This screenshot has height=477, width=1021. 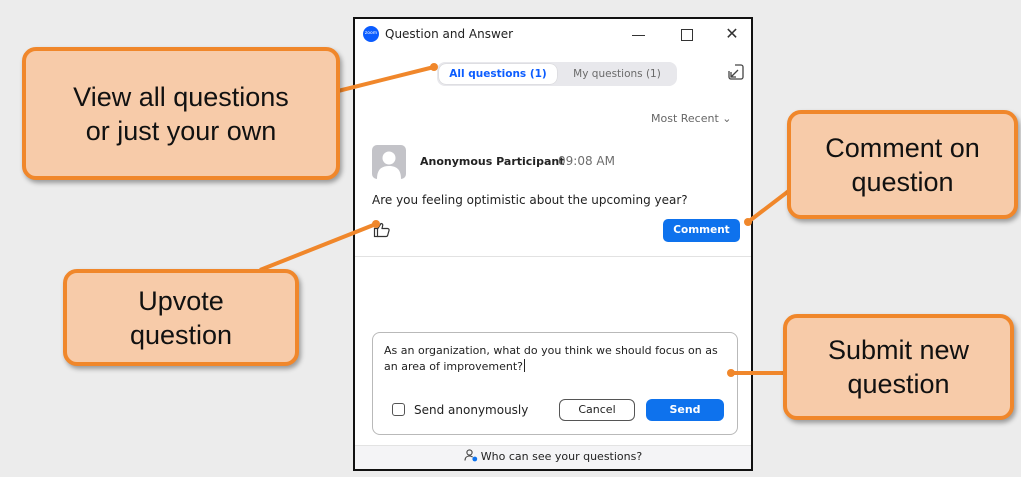 I want to click on zoom-logo-icon: zoom, so click(x=371, y=34).